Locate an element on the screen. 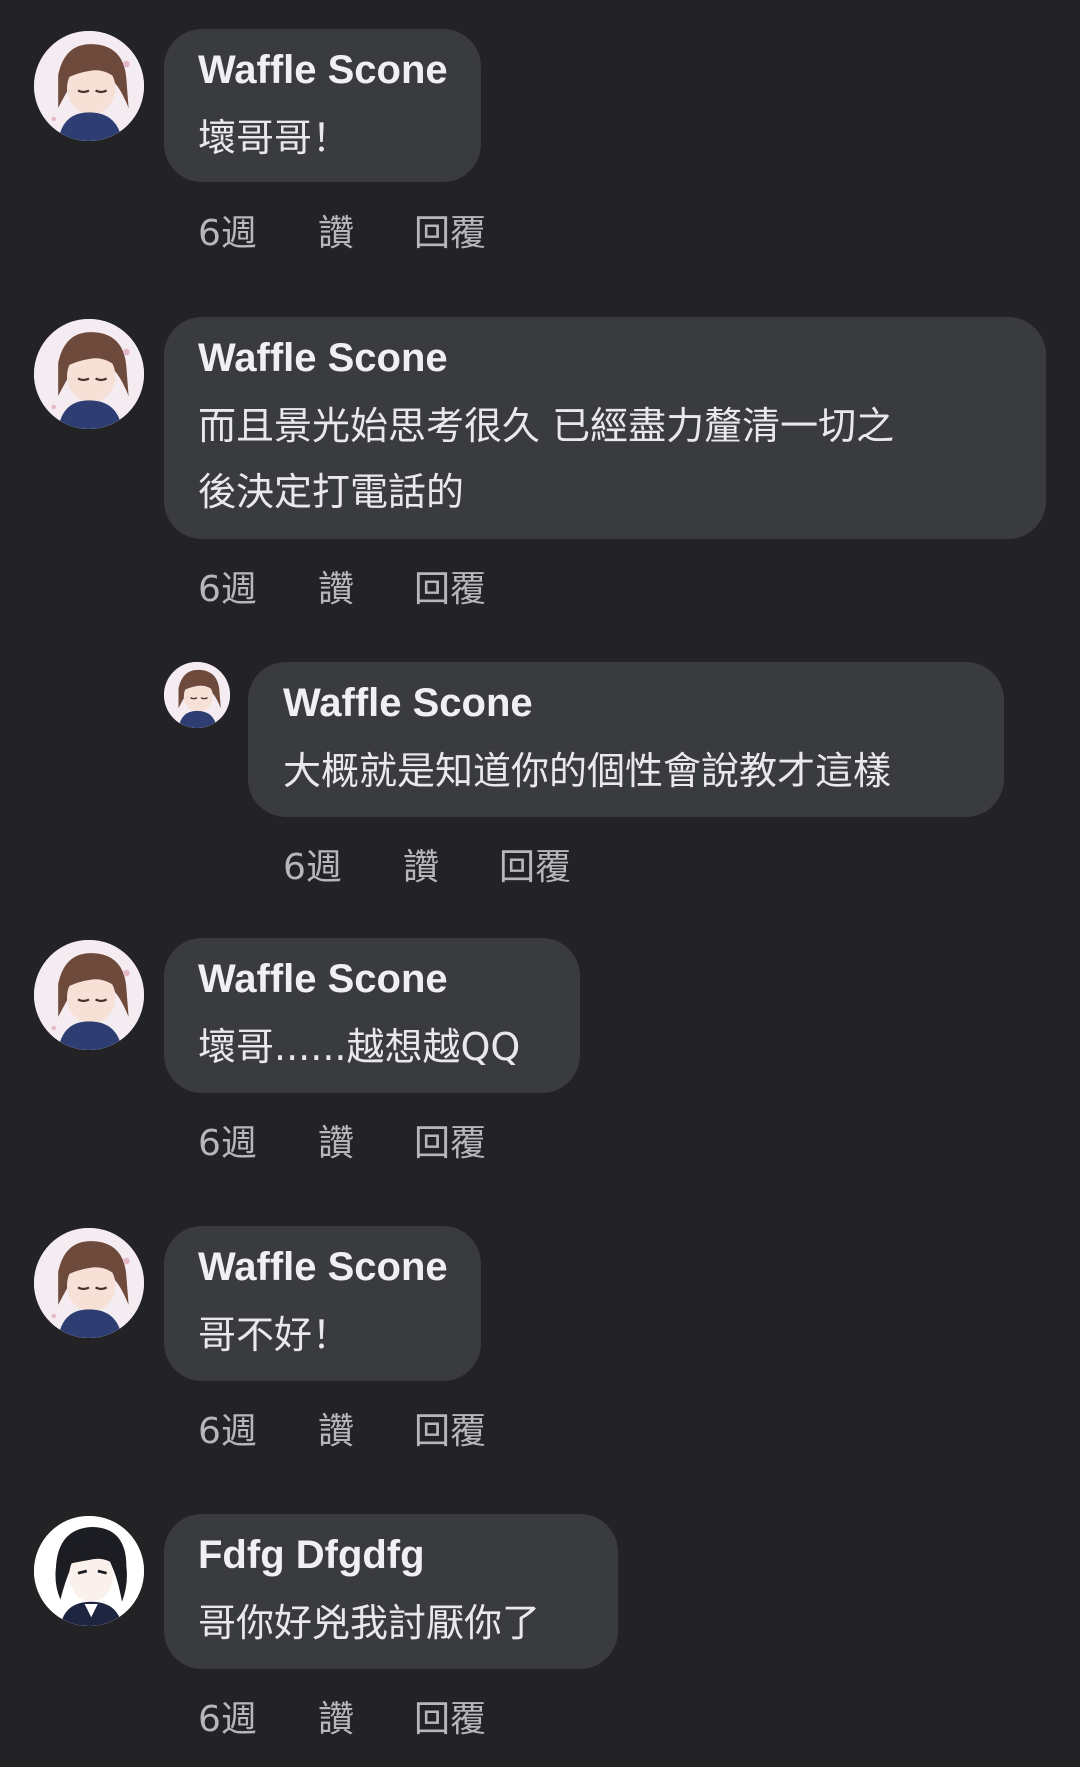 The height and width of the screenshot is (1767, 1080). comment-text: 而且景光始思考很久 已經盡力釐清一切之 後決定打電話的 is located at coordinates (546, 459).